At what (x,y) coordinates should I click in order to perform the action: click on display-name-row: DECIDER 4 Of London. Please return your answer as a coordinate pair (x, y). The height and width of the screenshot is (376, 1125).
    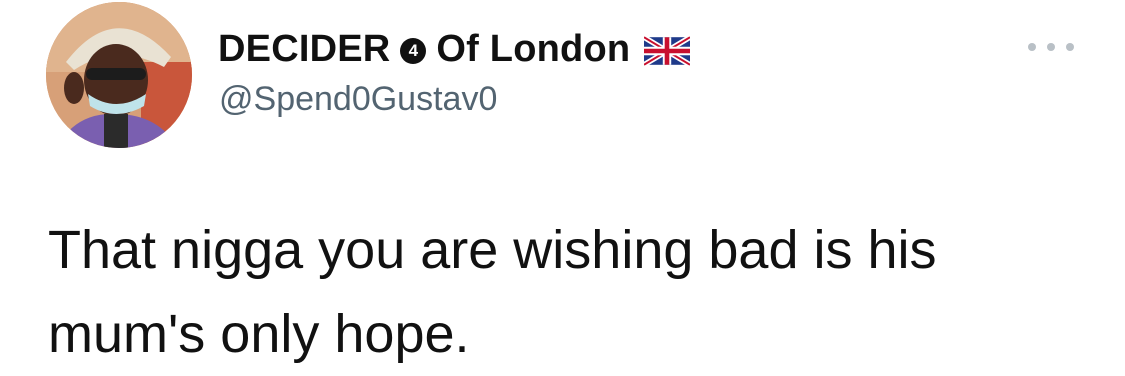
    Looking at the image, I should click on (454, 49).